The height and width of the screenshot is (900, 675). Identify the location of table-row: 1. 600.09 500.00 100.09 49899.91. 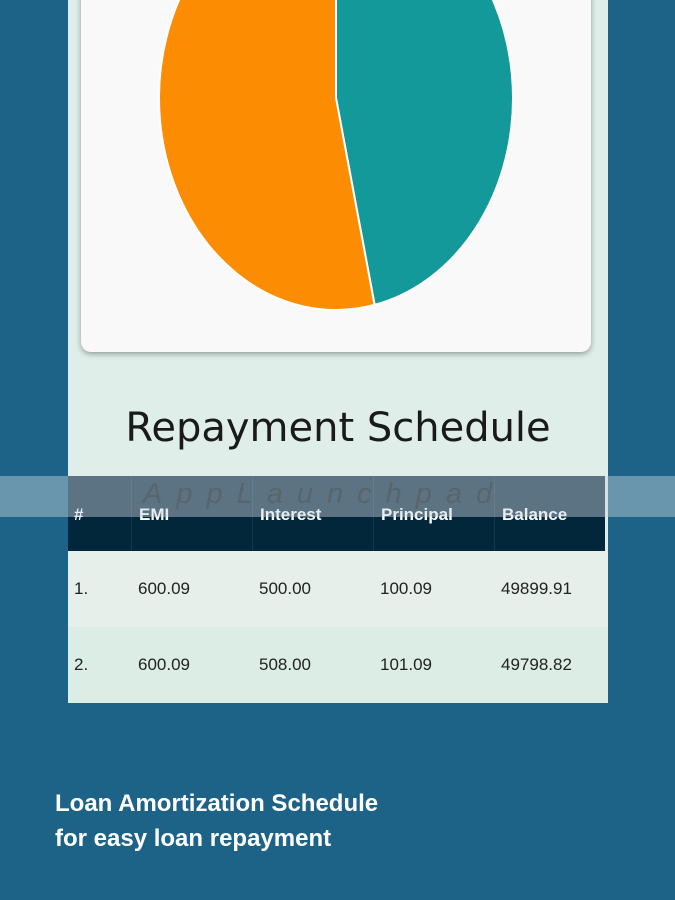
(338, 589).